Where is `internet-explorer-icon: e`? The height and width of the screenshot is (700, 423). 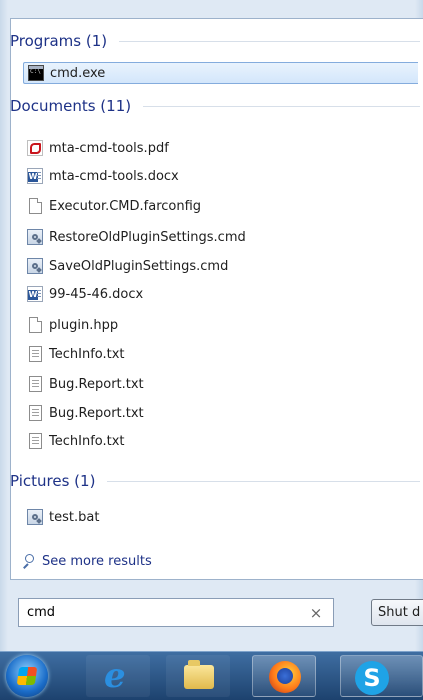
internet-explorer-icon: e is located at coordinates (115, 676).